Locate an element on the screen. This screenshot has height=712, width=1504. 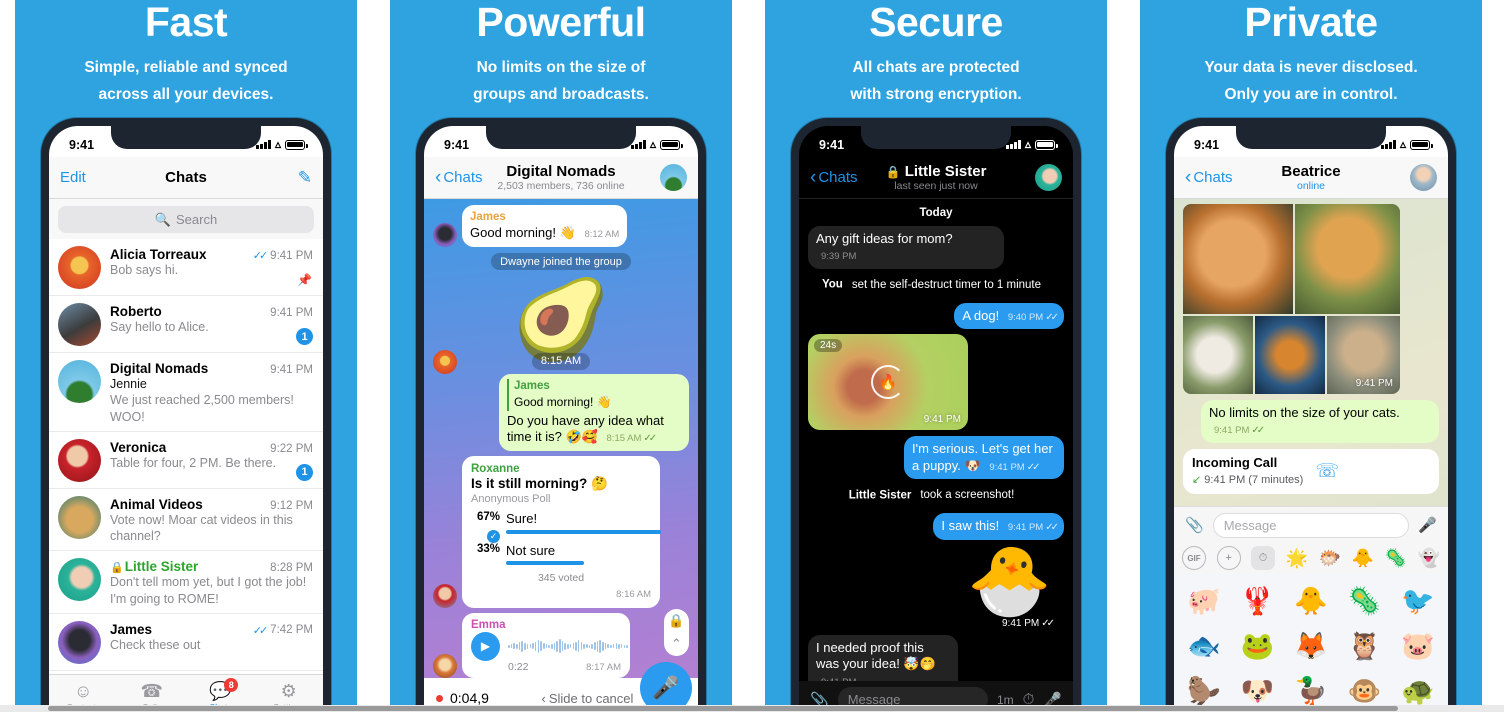
sticker-item: 🐢 is located at coordinates (1418, 687).